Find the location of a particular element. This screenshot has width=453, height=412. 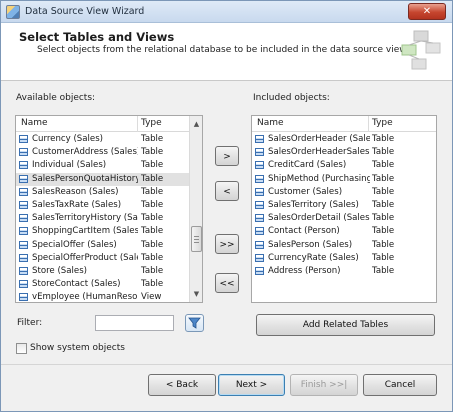

list-item: SalesPersonQuotaHistory ...Table is located at coordinates (102, 179).